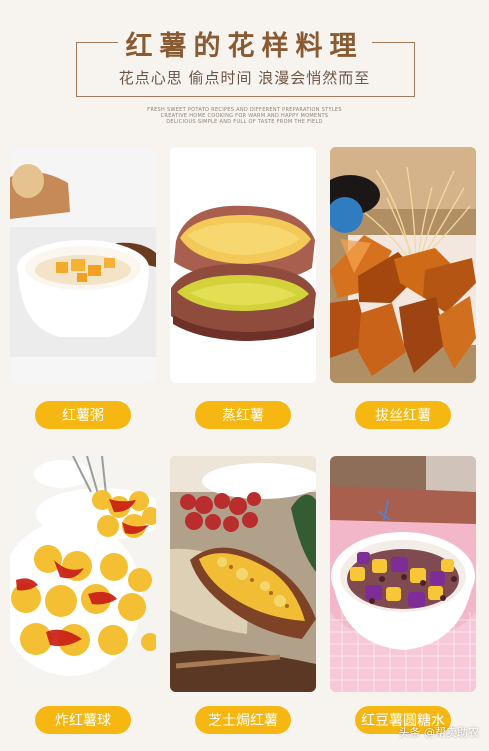 The image size is (489, 751). I want to click on recipe-card-red-bean-taro-ball-dessert, so click(403, 574).